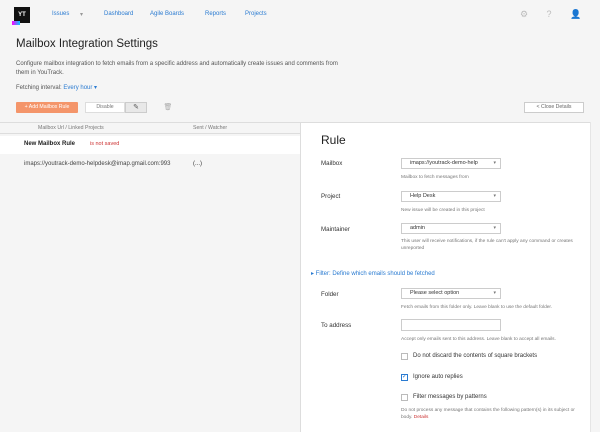 The image size is (600, 432). What do you see at coordinates (595, 277) in the screenshot?
I see `panel-scrollbar` at bounding box center [595, 277].